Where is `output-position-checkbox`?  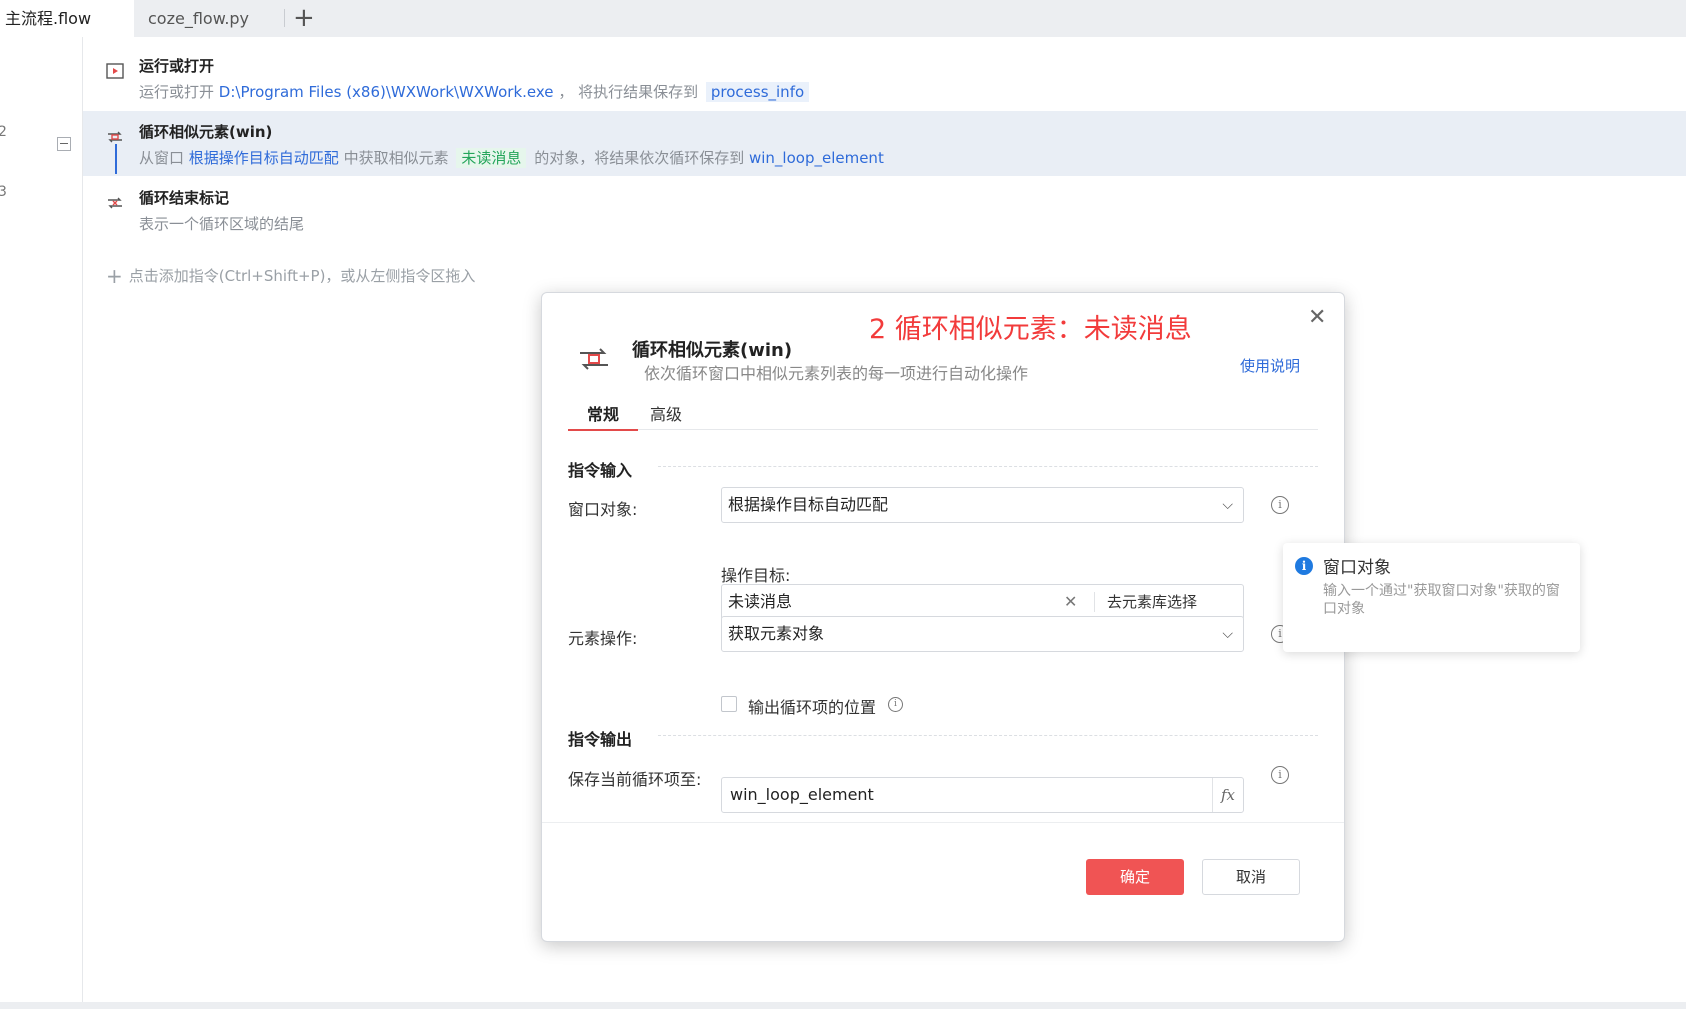 output-position-checkbox is located at coordinates (729, 704).